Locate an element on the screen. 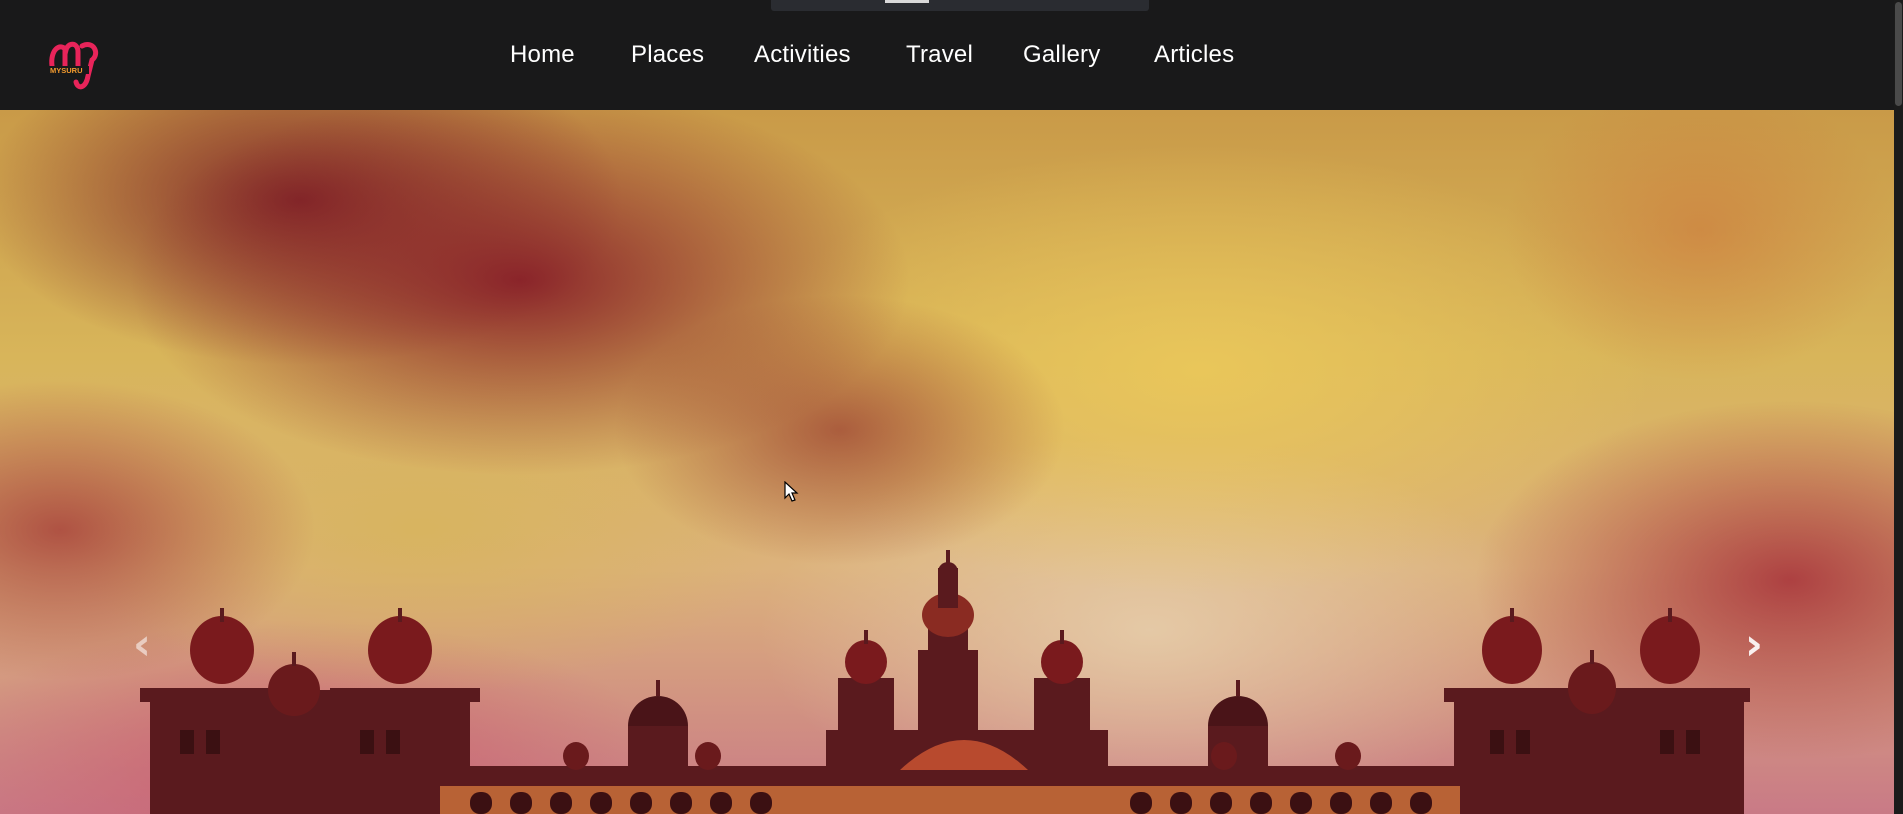 The width and height of the screenshot is (1903, 814). chevron-right-icon: › is located at coordinates (1754, 645).